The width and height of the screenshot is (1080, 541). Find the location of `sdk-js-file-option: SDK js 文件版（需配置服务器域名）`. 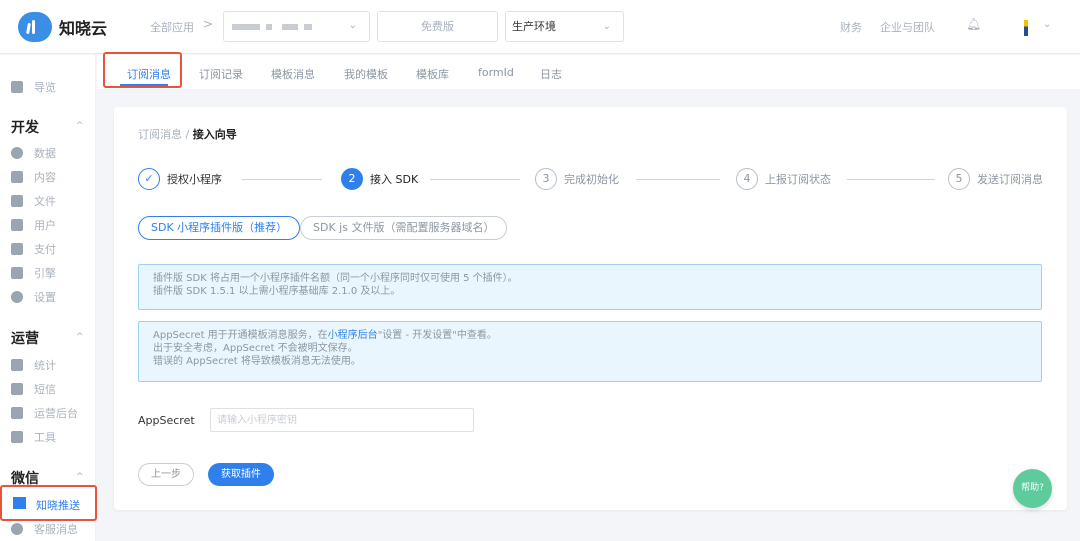

sdk-js-file-option: SDK js 文件版（需配置服务器域名） is located at coordinates (404, 228).